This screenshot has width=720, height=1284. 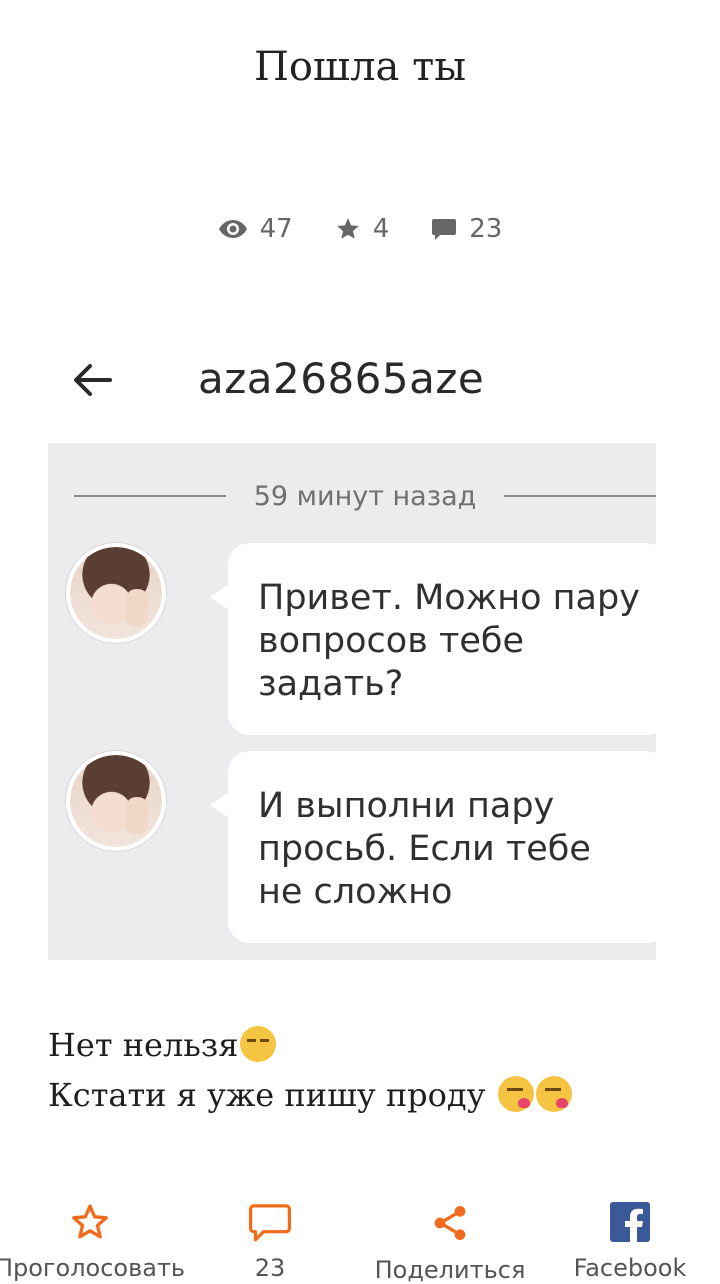 I want to click on post-body: Нет нельзя Кстати я уже пишу проду, so click(x=368, y=1070).